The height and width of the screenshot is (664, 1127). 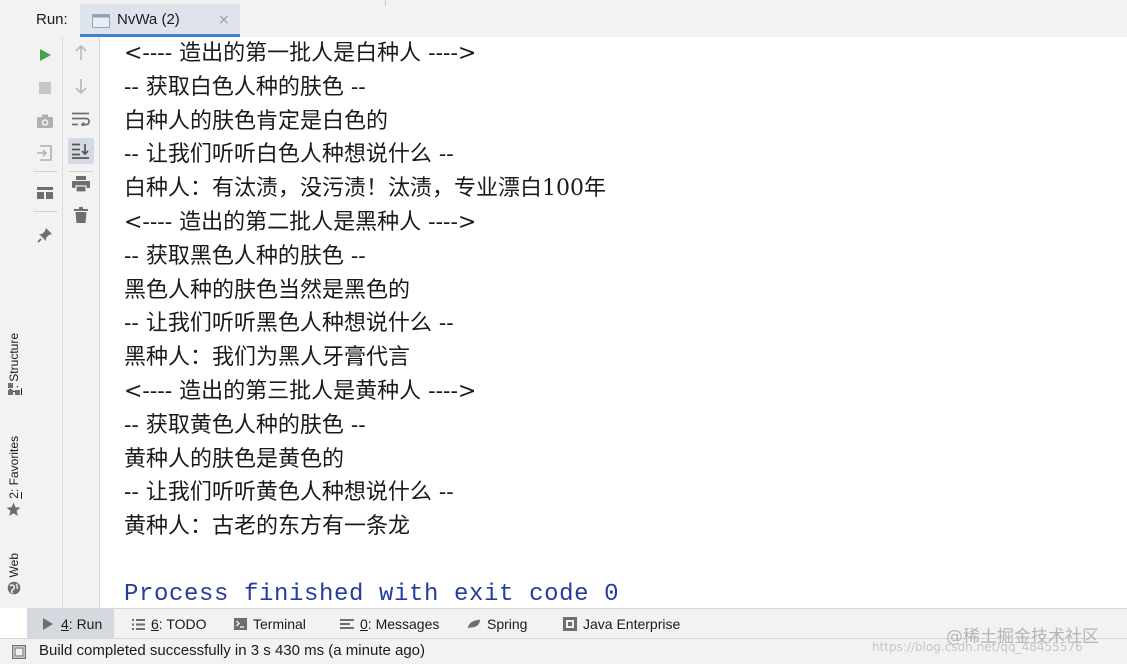 I want to click on close-tab-icon: ×, so click(x=224, y=20).